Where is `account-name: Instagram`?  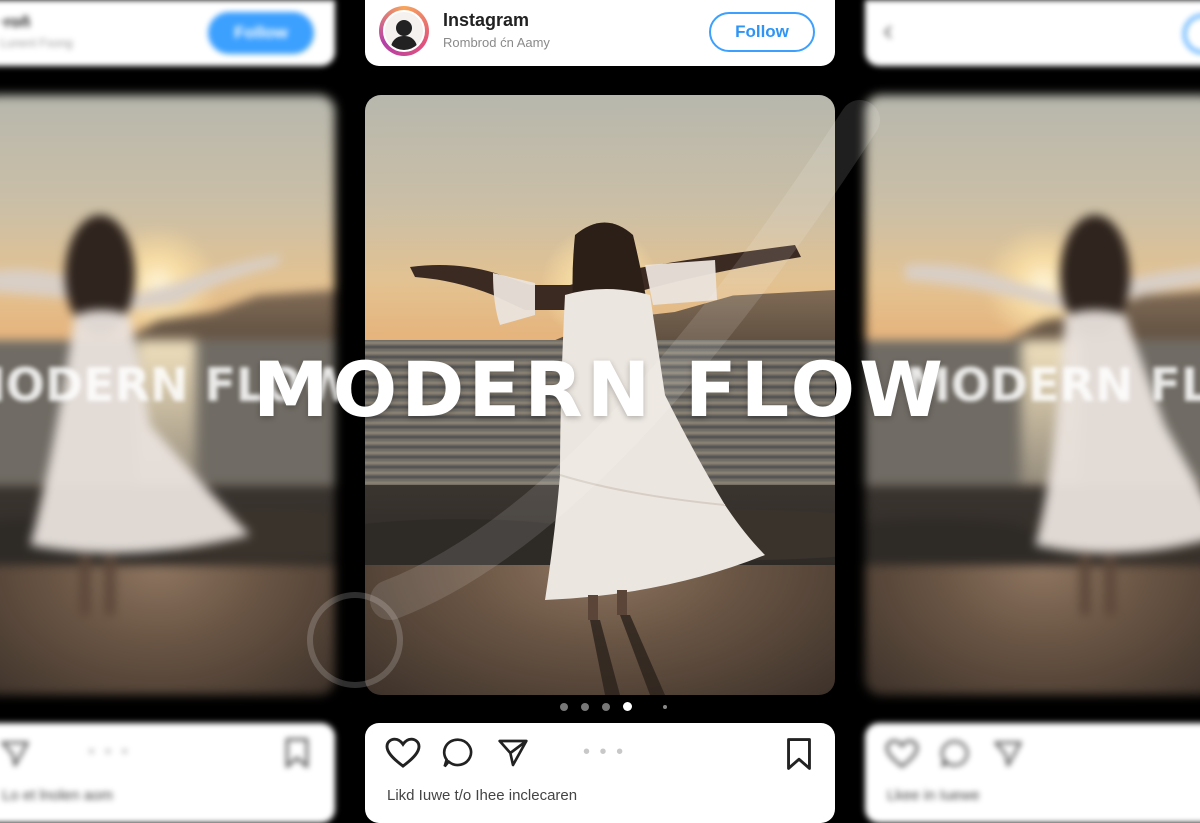 account-name: Instagram is located at coordinates (486, 20).